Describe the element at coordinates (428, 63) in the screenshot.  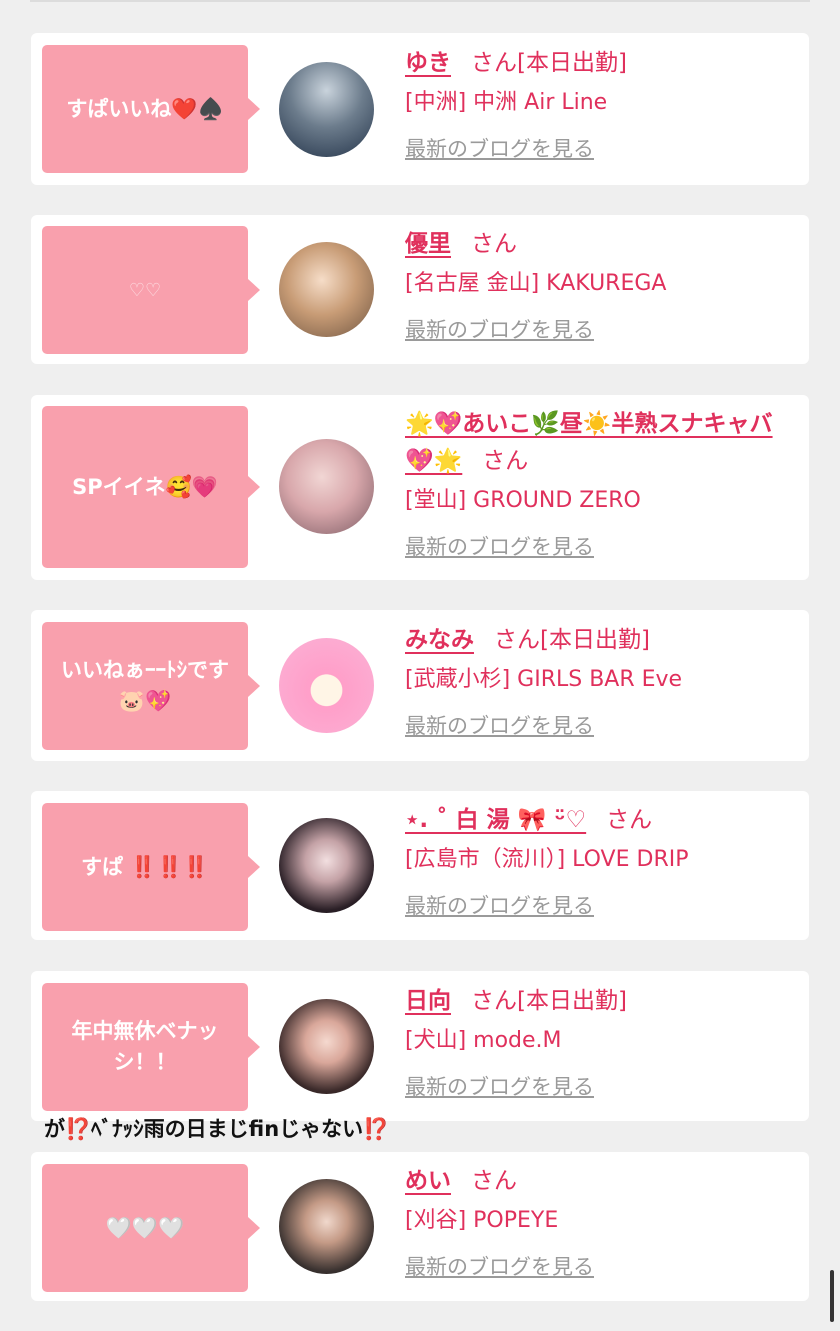
I see `cast-name-link: ゆき` at that location.